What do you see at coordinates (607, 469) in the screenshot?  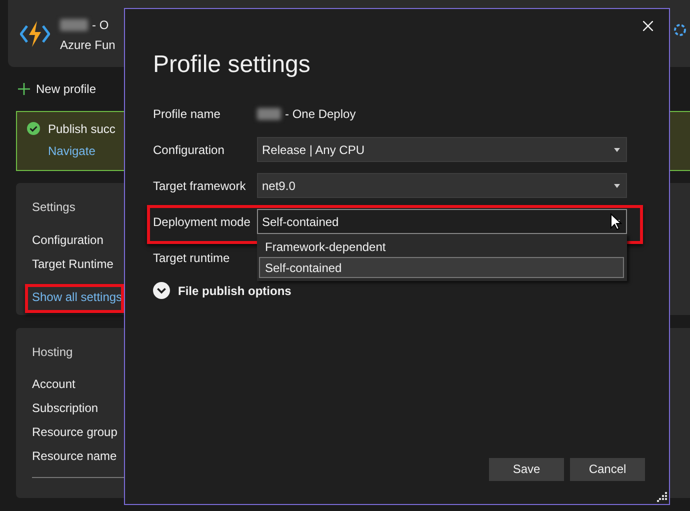 I see `dialog-button: Cancel` at bounding box center [607, 469].